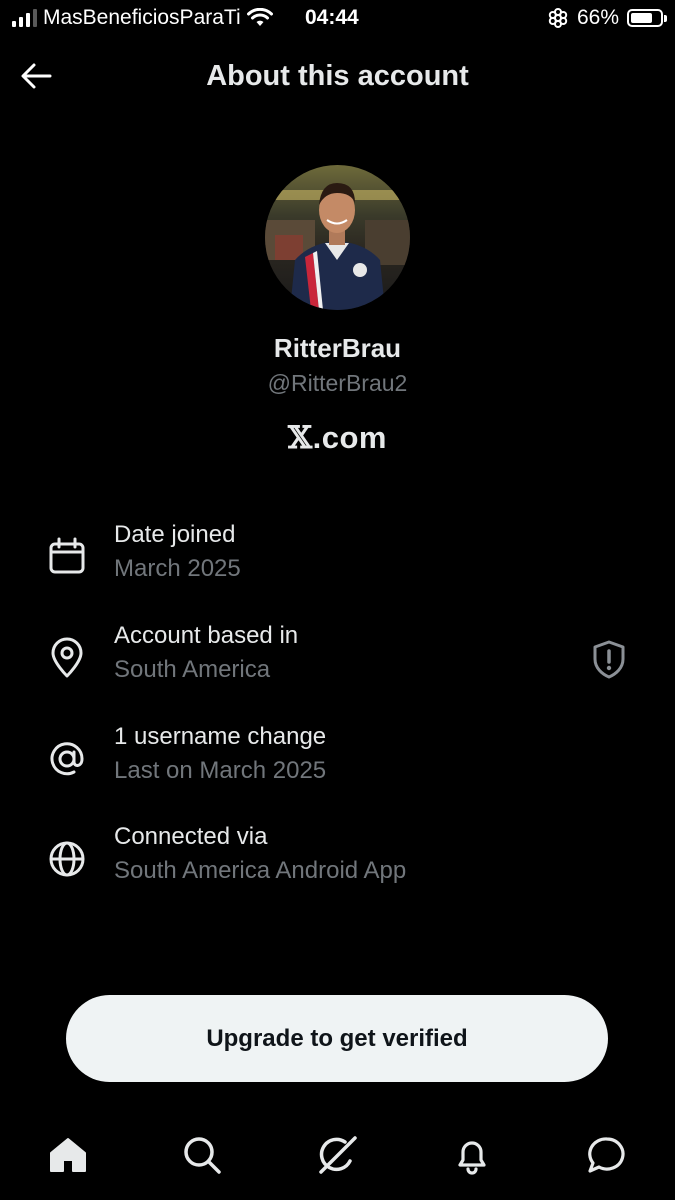  Describe the element at coordinates (597, 17) in the screenshot. I see `battery-percent: 66%` at that location.